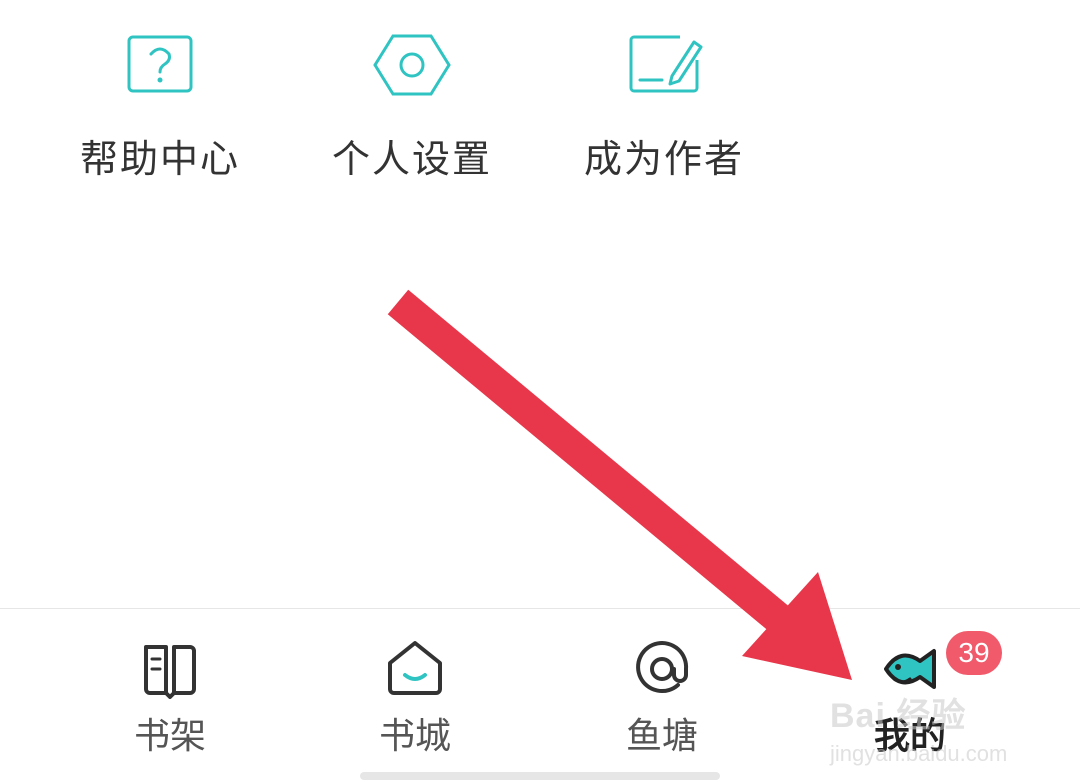  What do you see at coordinates (160, 64) in the screenshot?
I see `help-question-icon` at bounding box center [160, 64].